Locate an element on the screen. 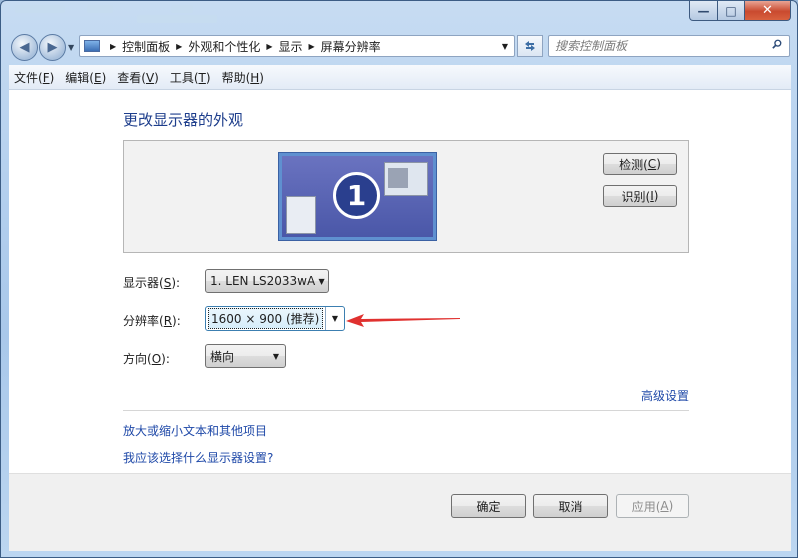 This screenshot has width=798, height=558. menu-tools: 工具(T) is located at coordinates (190, 77).